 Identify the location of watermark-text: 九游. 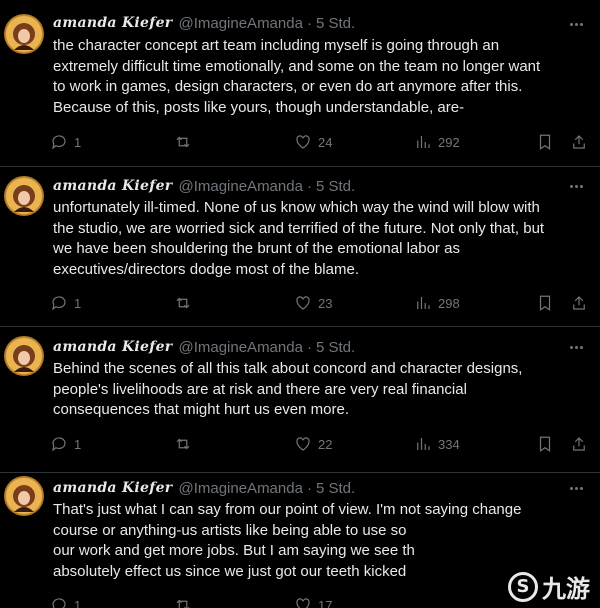
(566, 589).